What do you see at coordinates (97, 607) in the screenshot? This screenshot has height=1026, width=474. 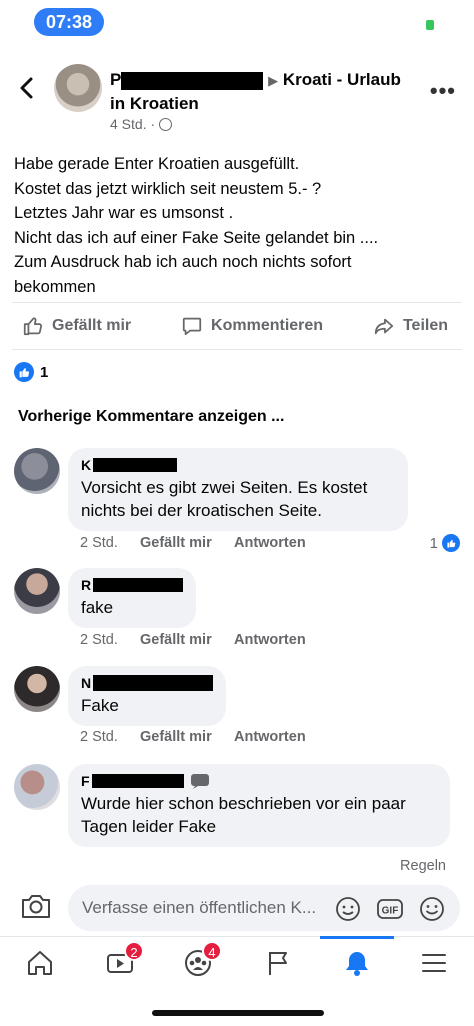 I see `comment-text: fake` at bounding box center [97, 607].